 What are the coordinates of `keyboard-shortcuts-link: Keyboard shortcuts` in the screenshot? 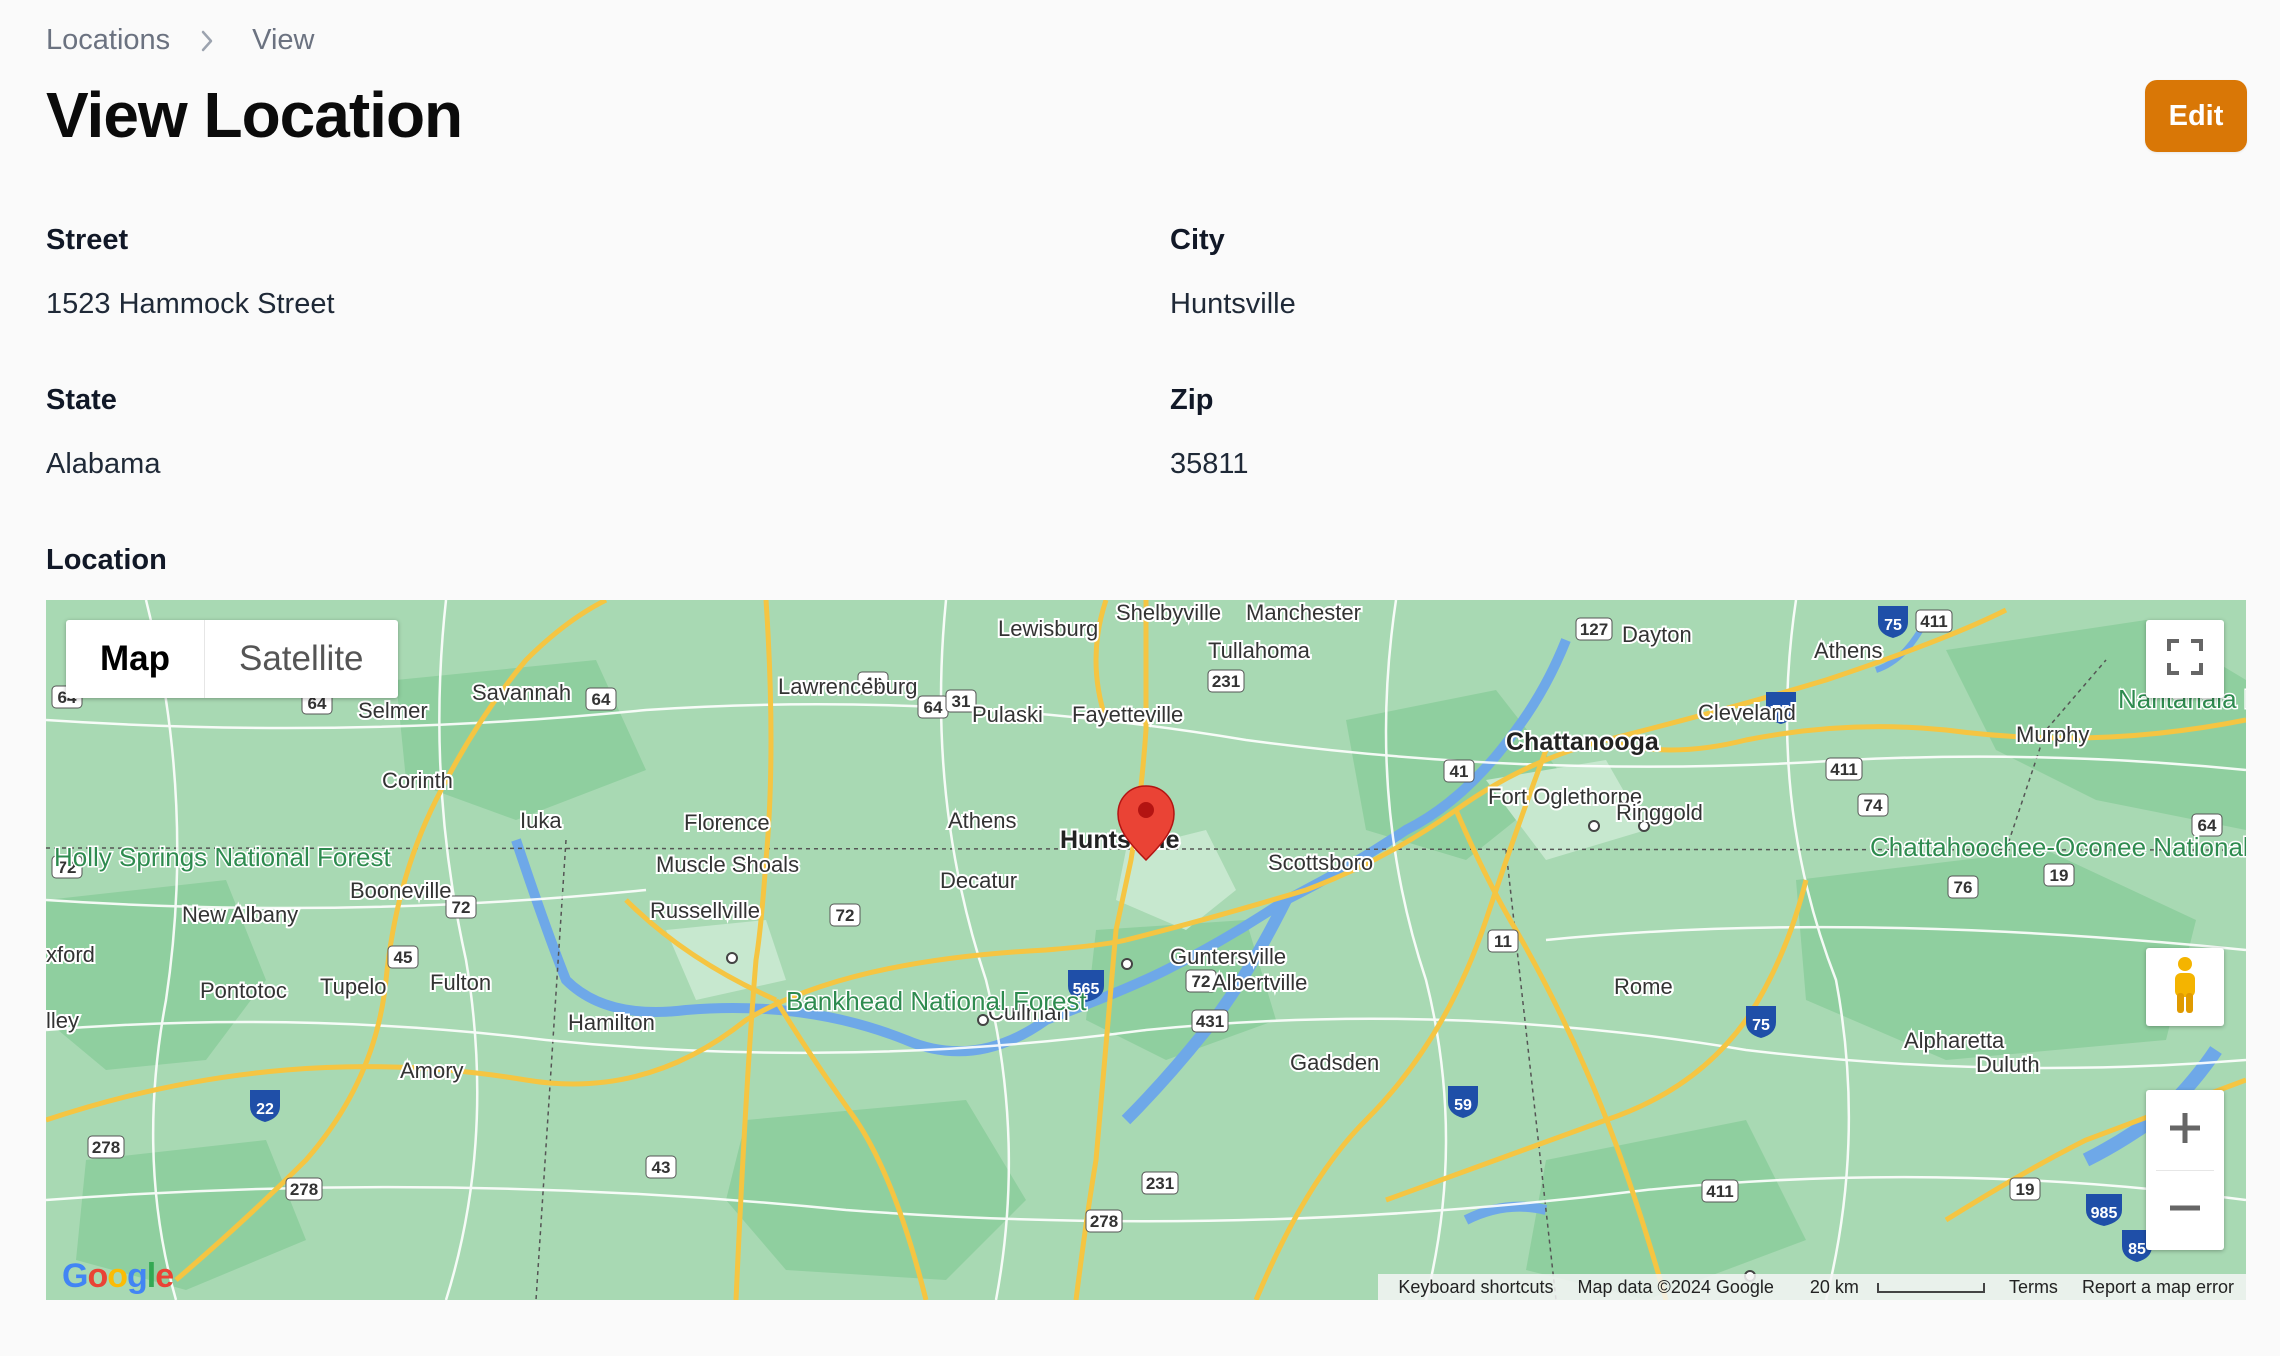 It's located at (1475, 1287).